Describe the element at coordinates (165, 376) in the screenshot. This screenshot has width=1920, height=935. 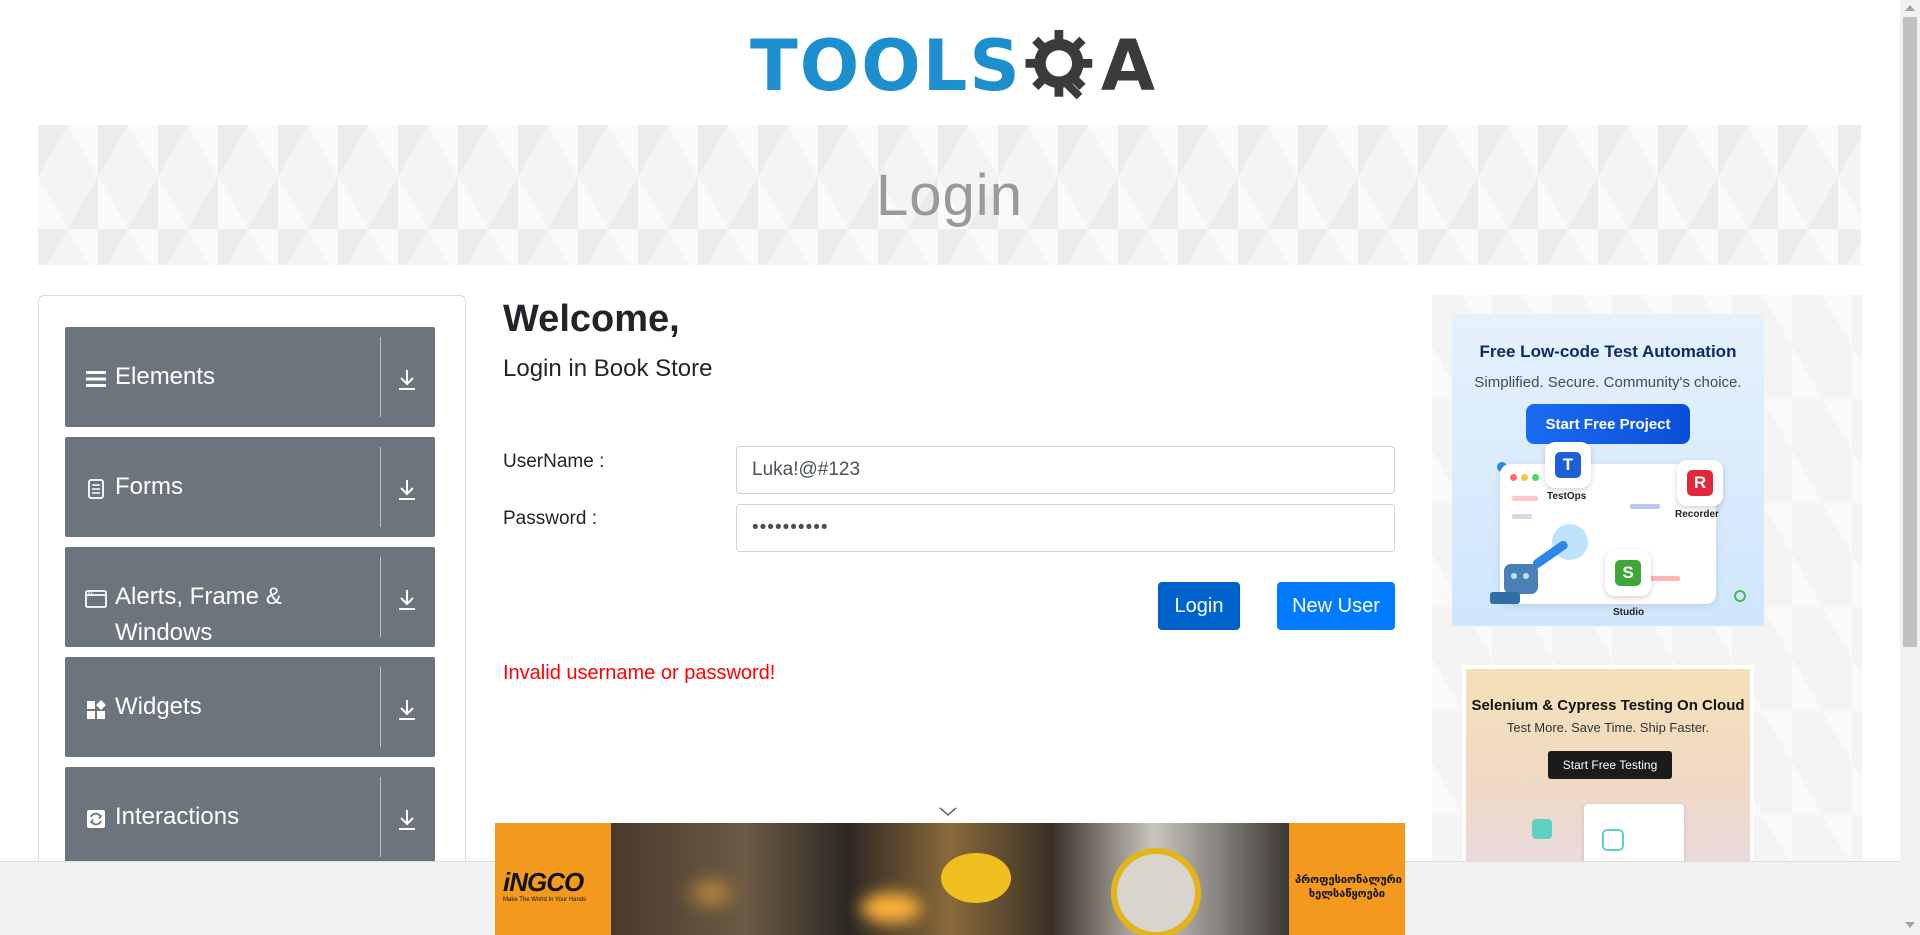
I see `sidebar-group-label: Elements` at that location.